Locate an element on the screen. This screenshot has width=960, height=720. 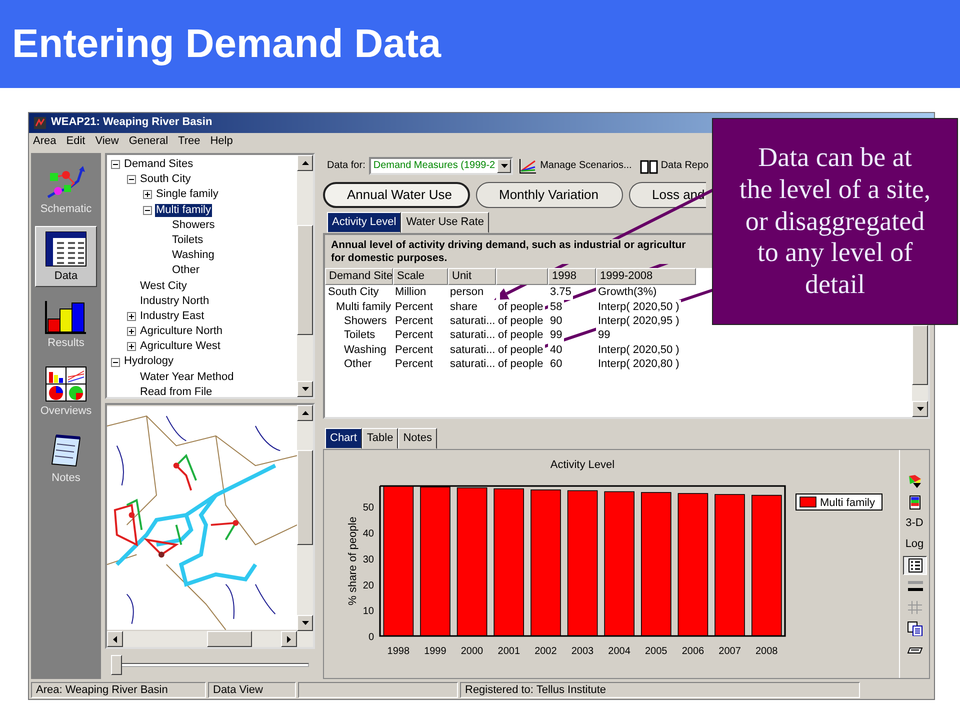
tree-node: West City is located at coordinates (163, 286).